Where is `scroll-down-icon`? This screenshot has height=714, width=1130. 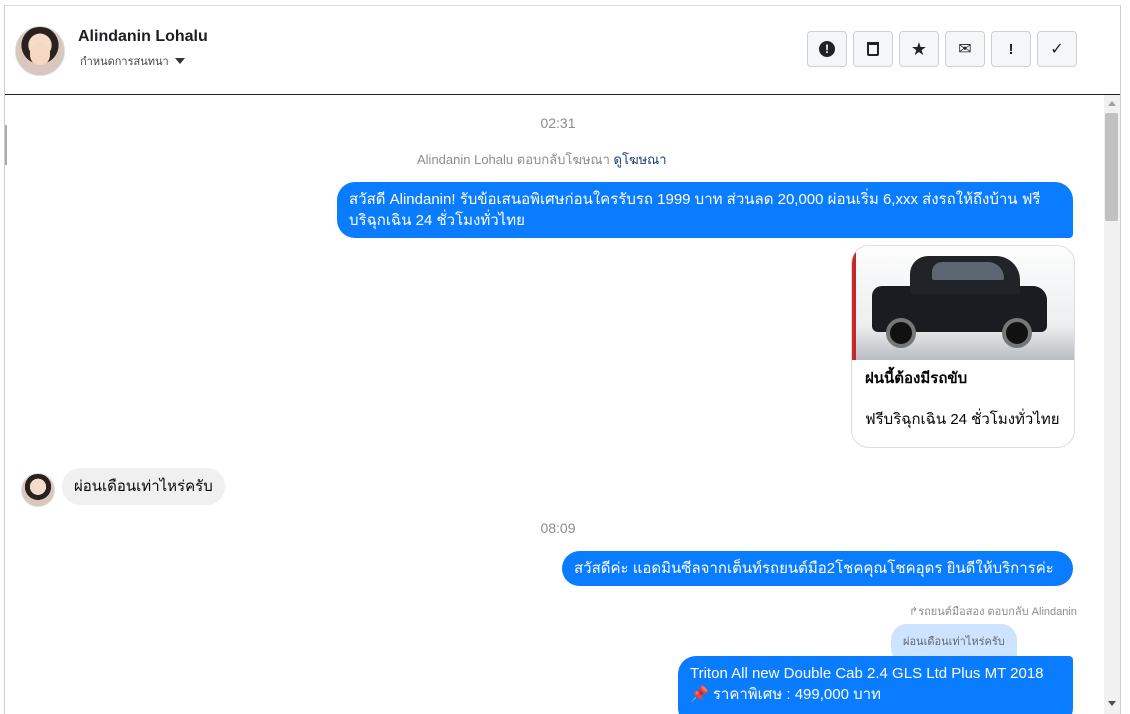
scroll-down-icon is located at coordinates (1112, 703).